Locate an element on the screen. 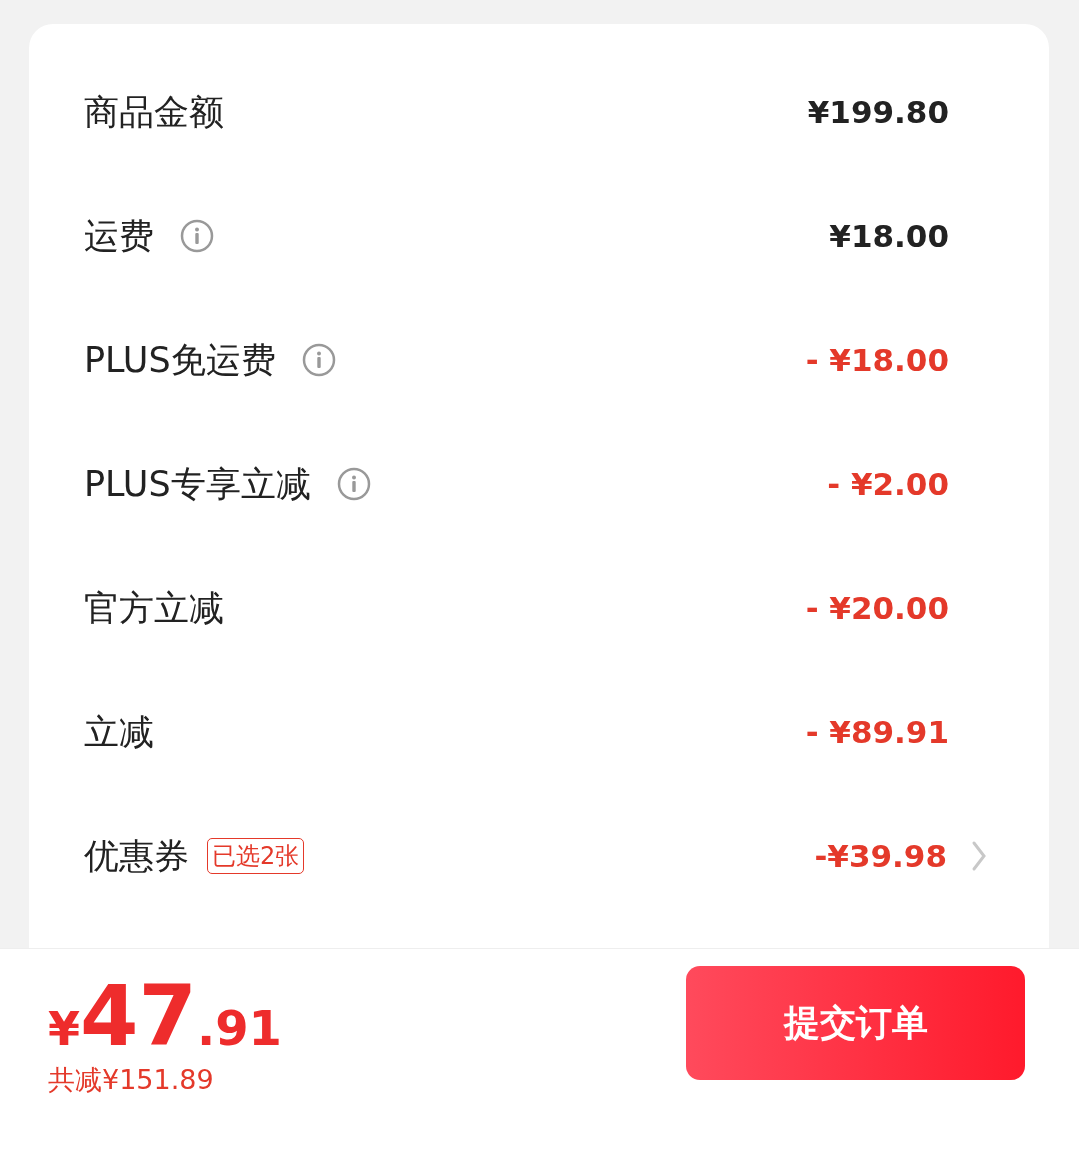 The width and height of the screenshot is (1079, 1163). amount: ¥18.00 is located at coordinates (889, 236).